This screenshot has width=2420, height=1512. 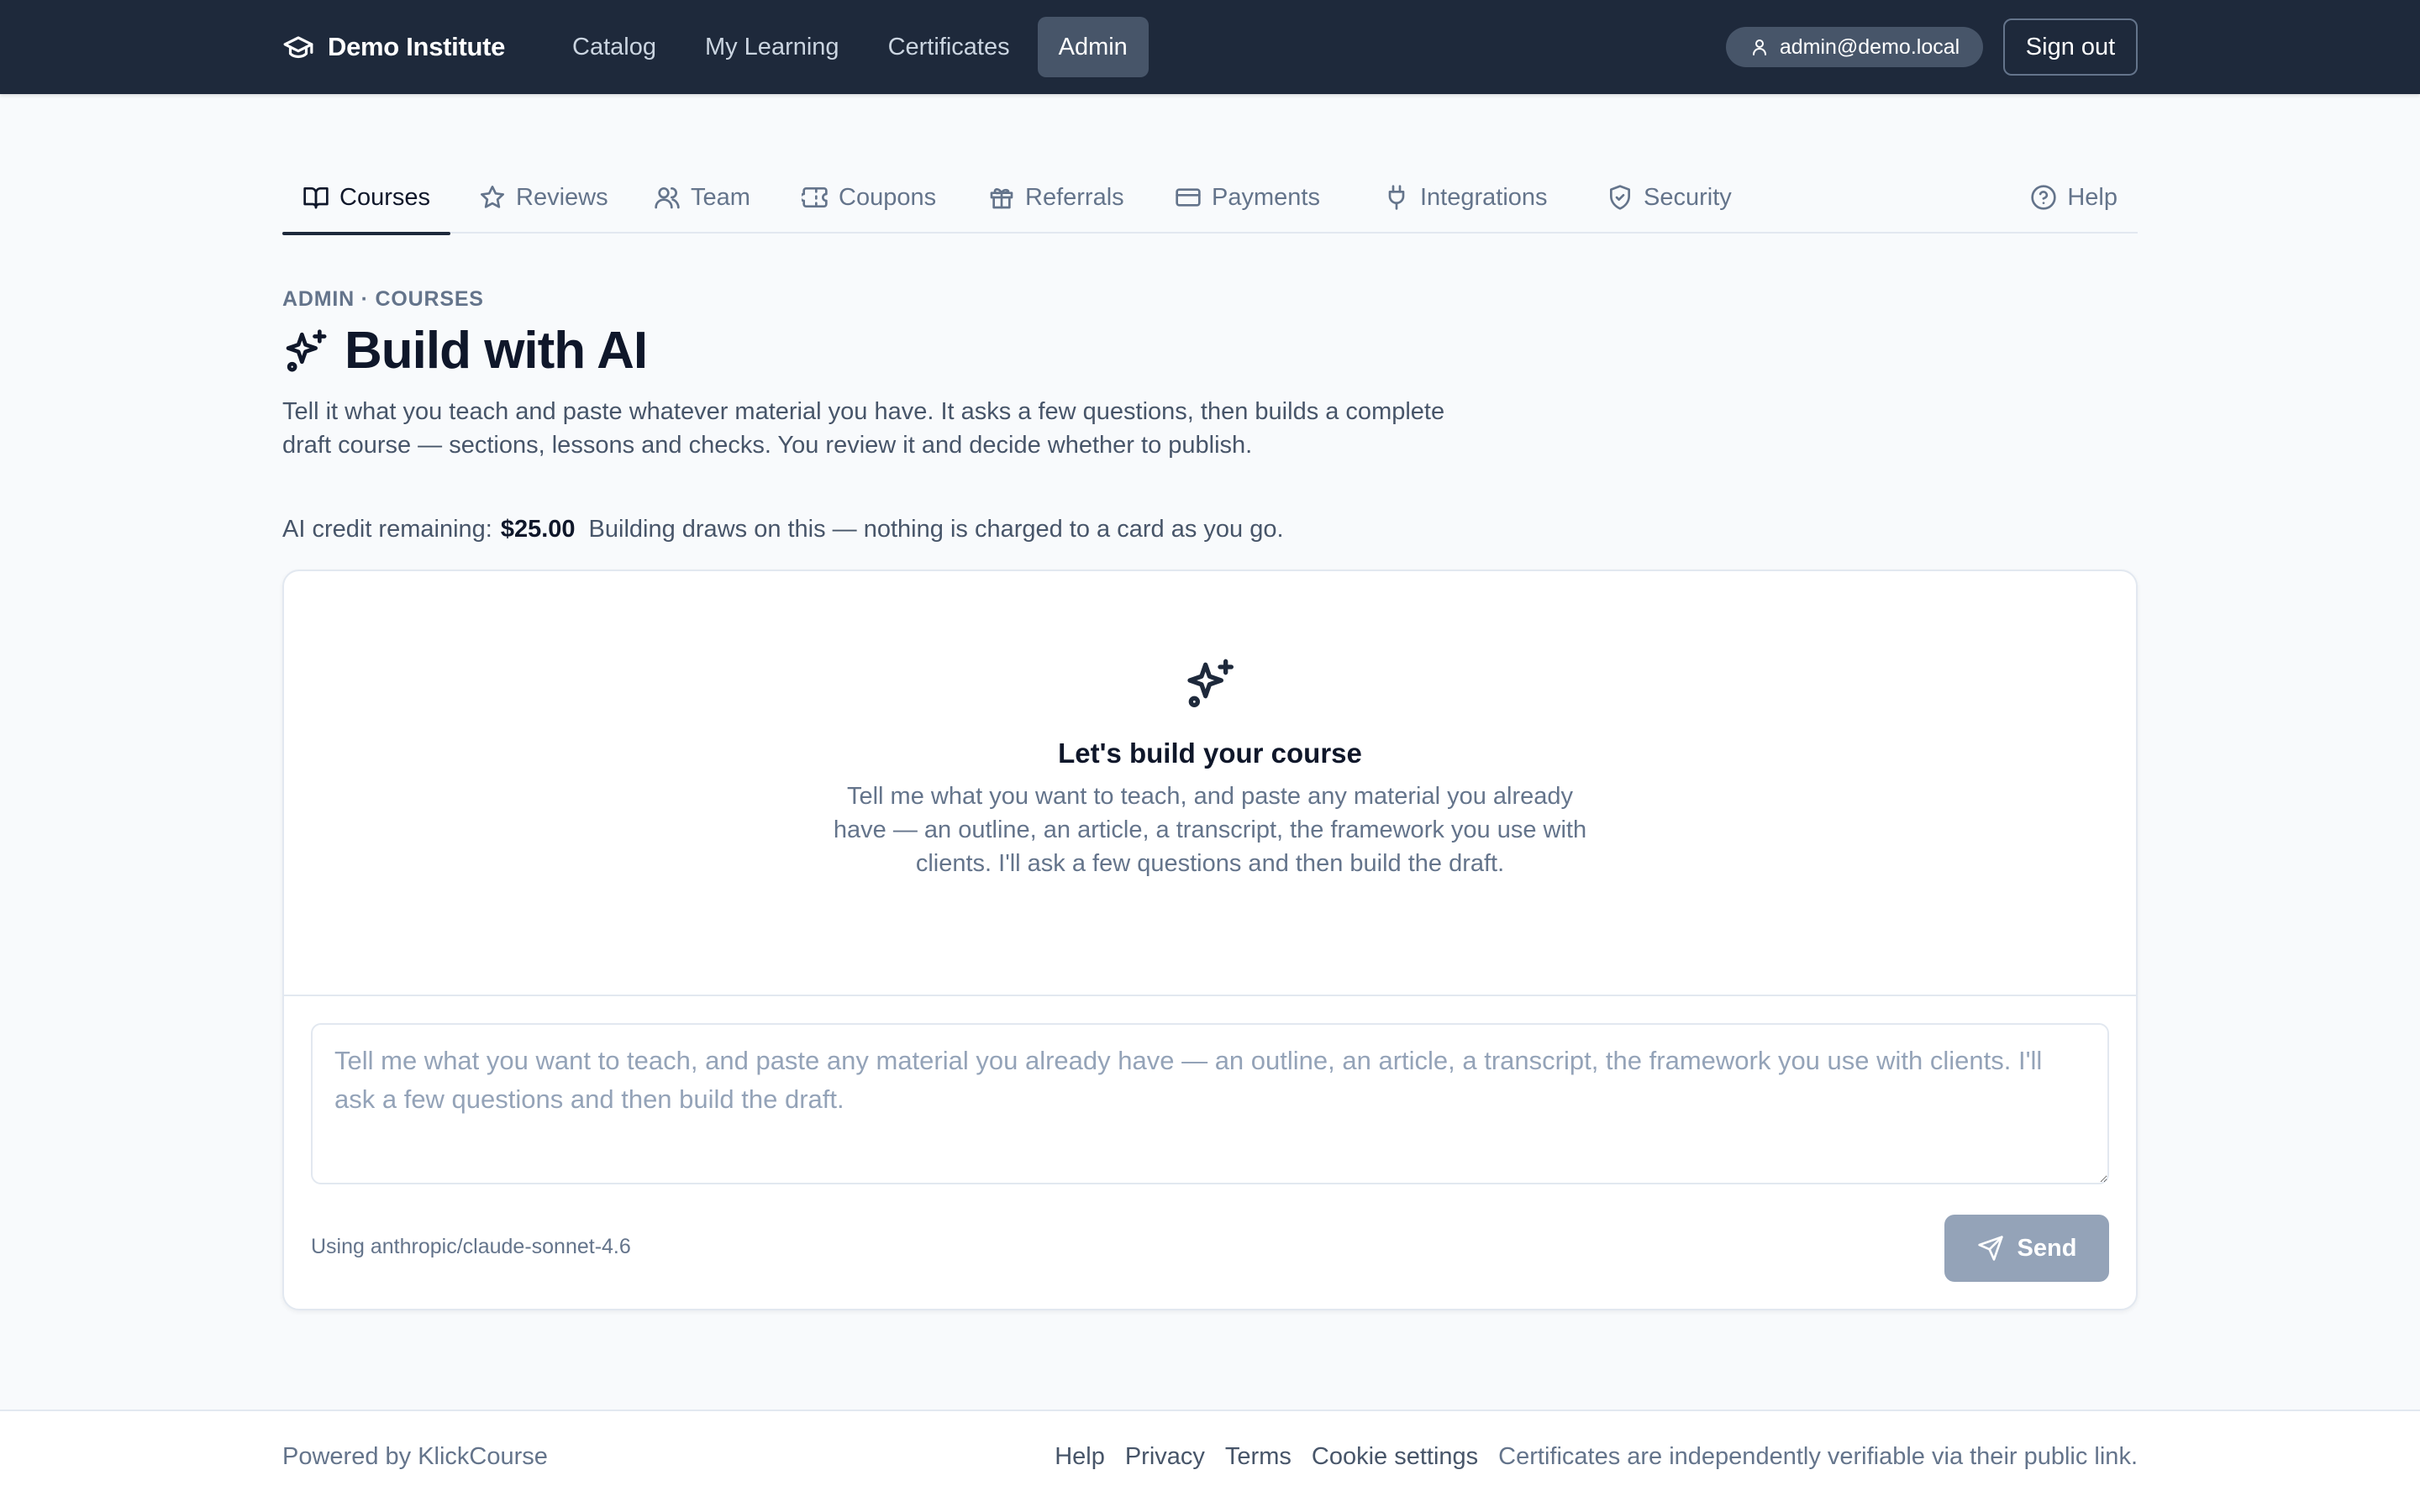 What do you see at coordinates (2047, 1248) in the screenshot?
I see `send-label: Send` at bounding box center [2047, 1248].